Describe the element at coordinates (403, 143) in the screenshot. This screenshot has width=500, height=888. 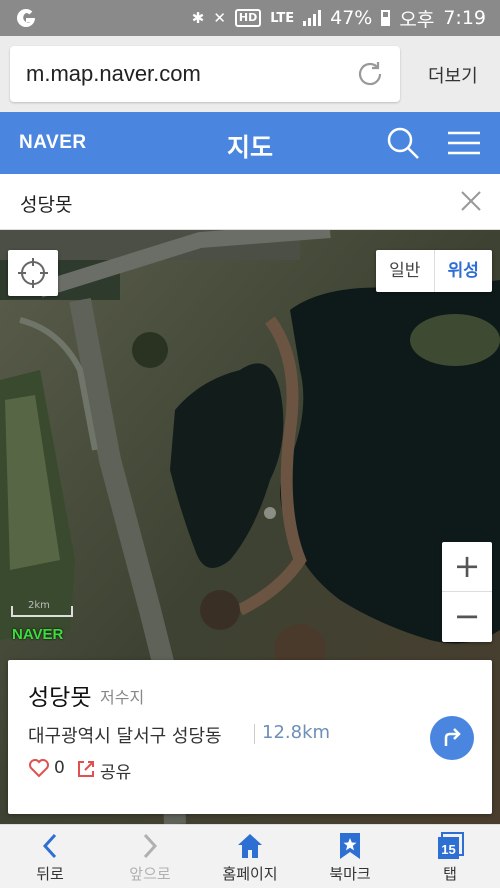
I see `search-icon` at that location.